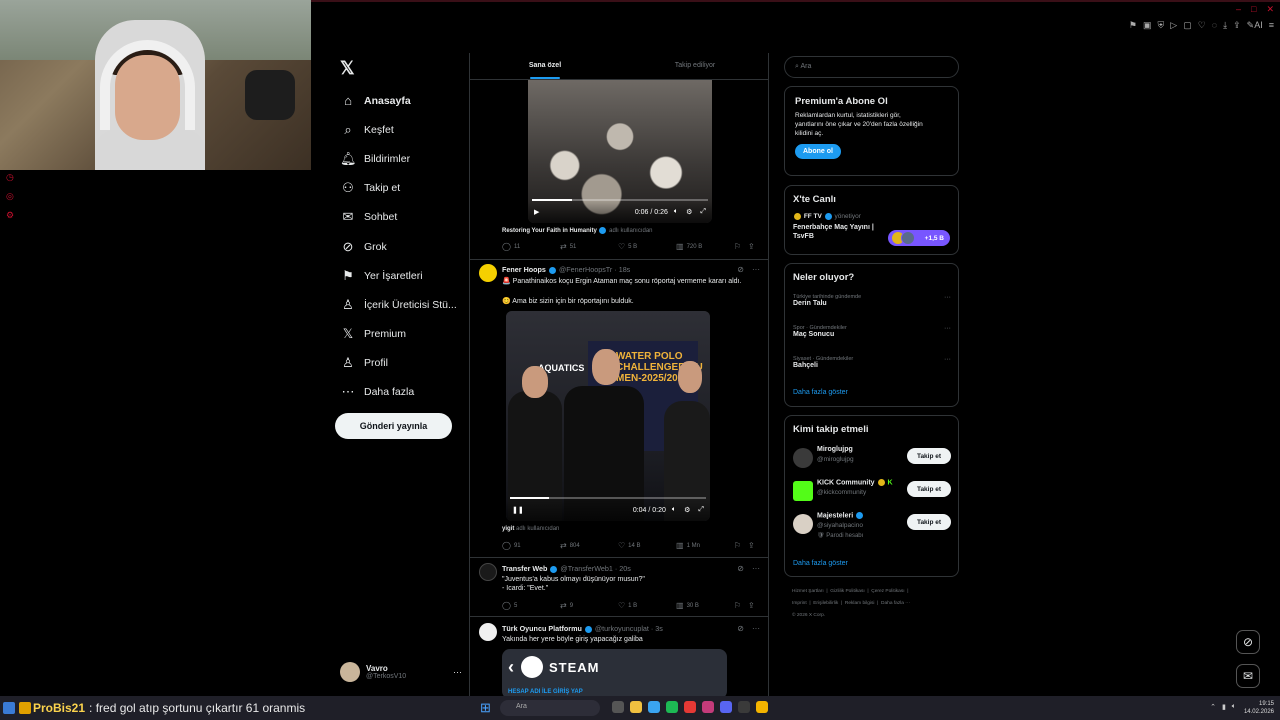  Describe the element at coordinates (647, 605) in the screenshot. I see `like-button: ♡ 1 B` at that location.